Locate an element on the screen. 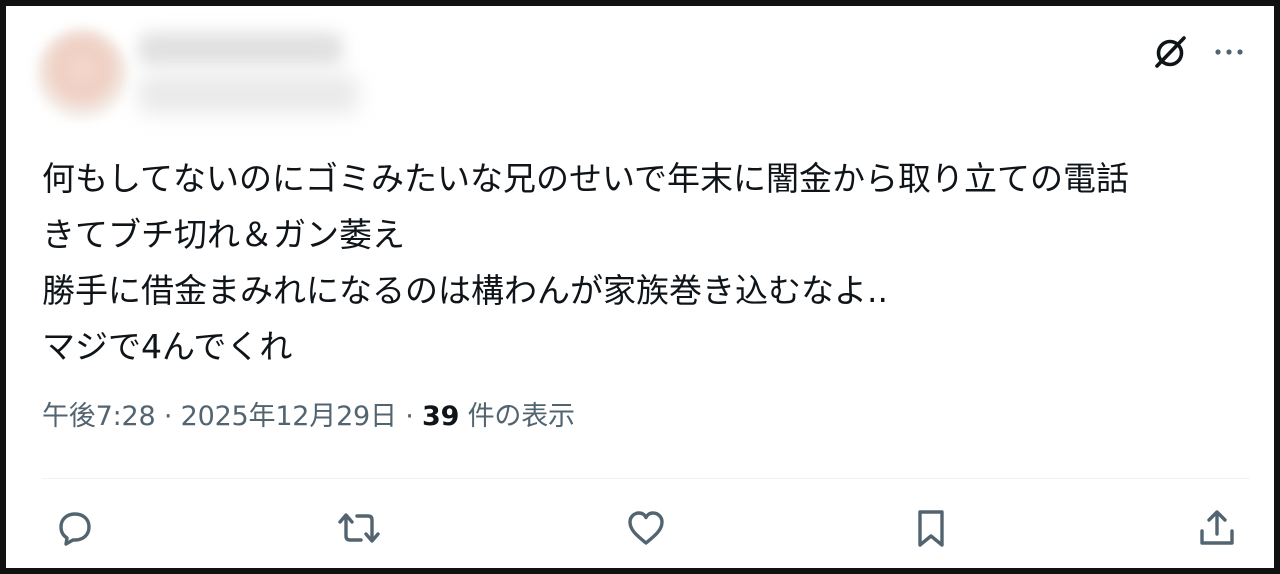  share-icon is located at coordinates (1217, 527).